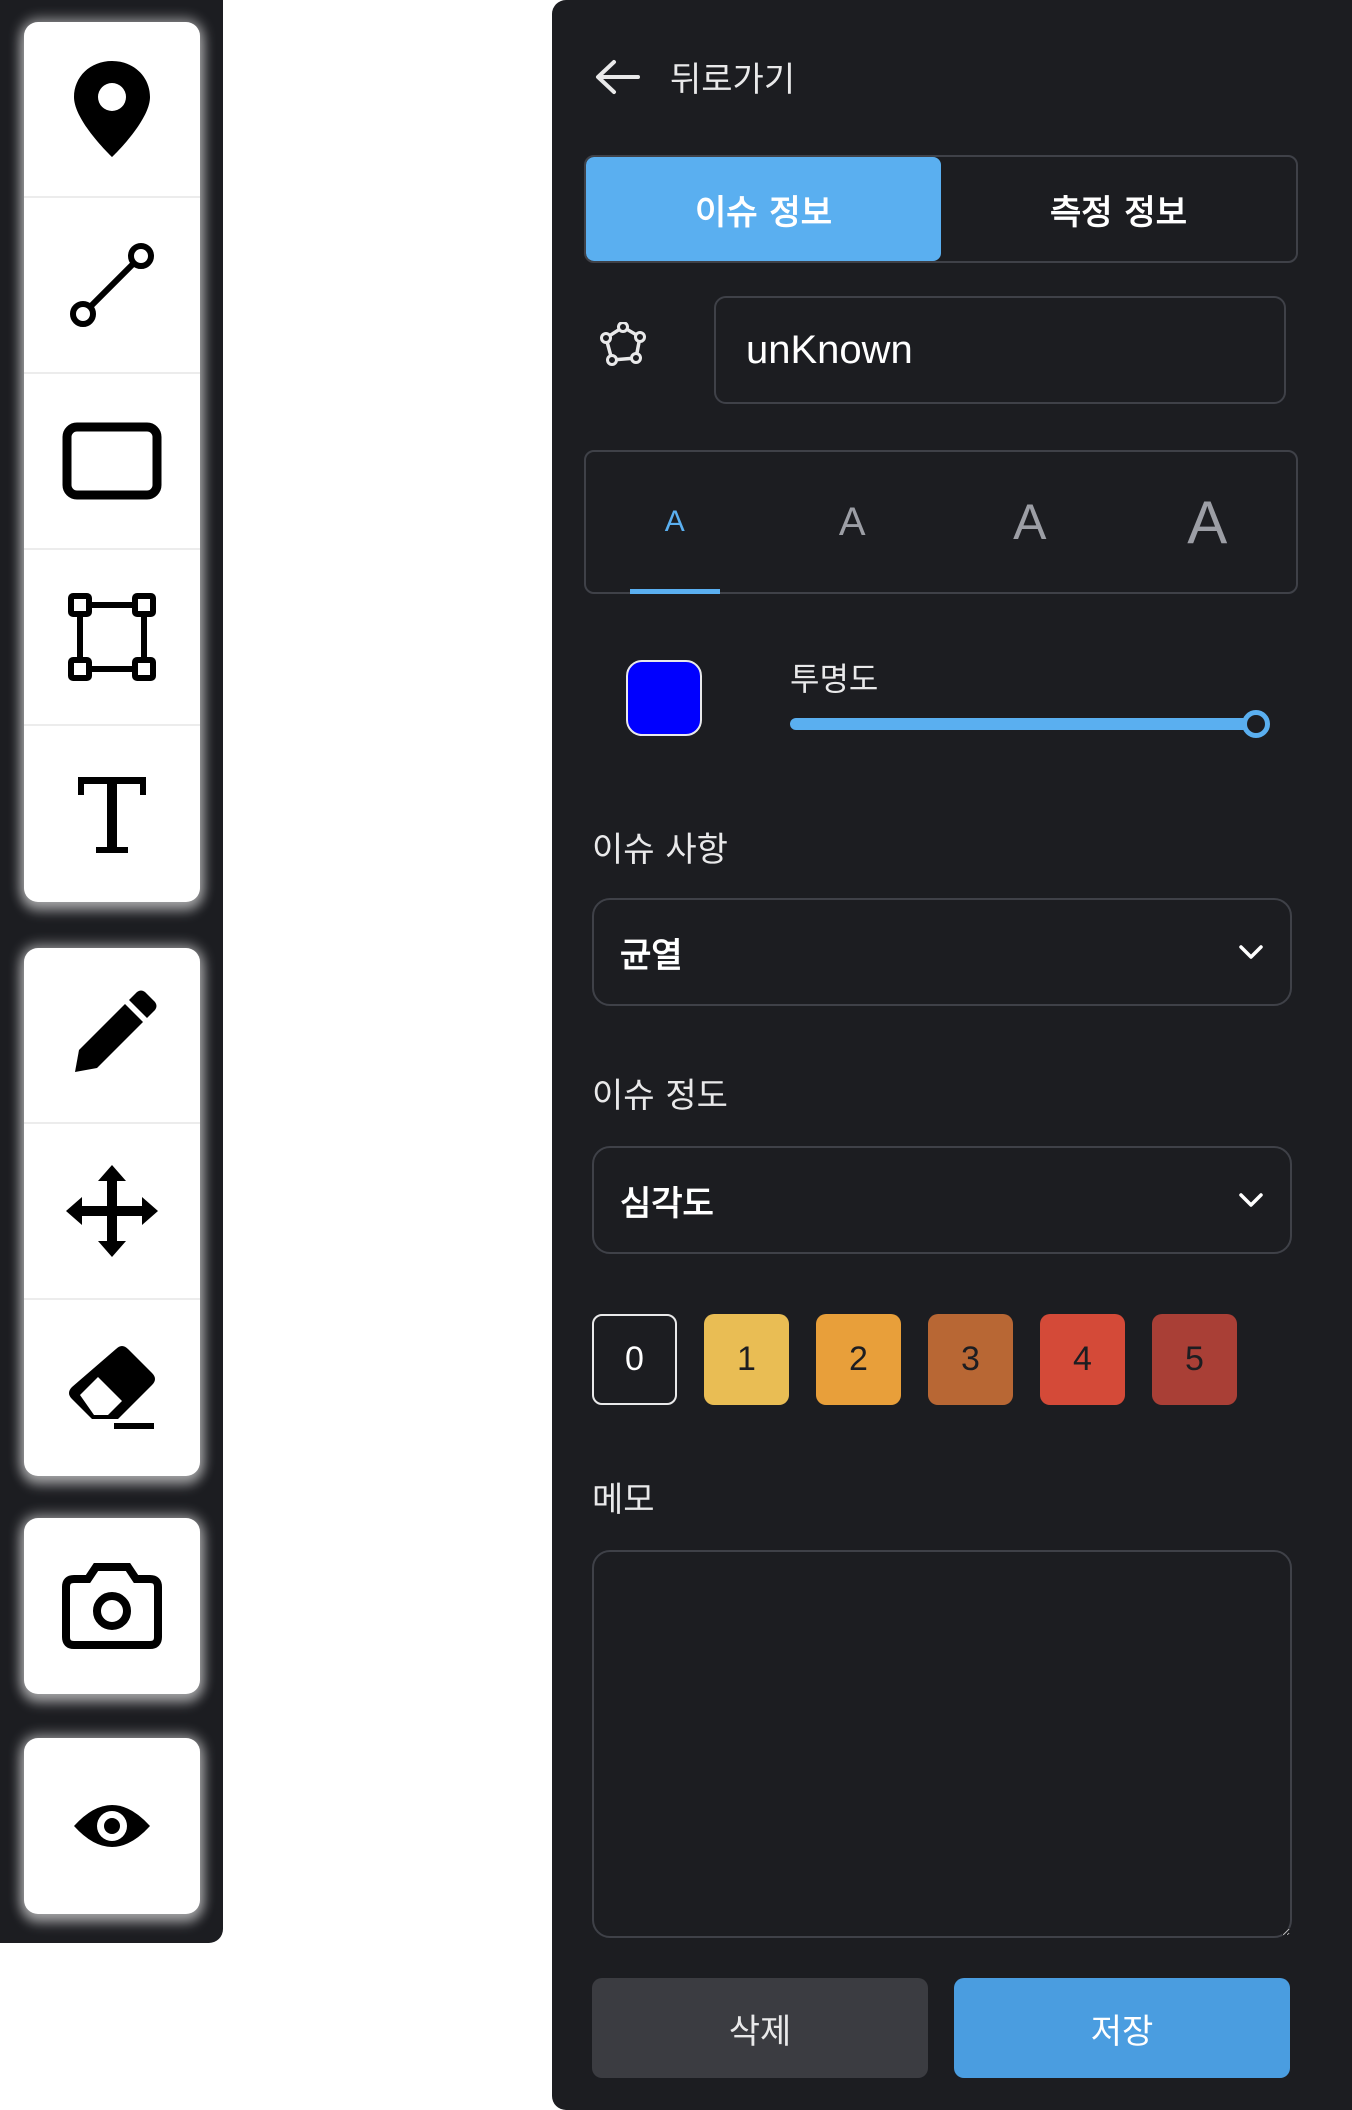 This screenshot has width=1352, height=2110. What do you see at coordinates (660, 1096) in the screenshot?
I see `severity-label: 이슈 정도` at bounding box center [660, 1096].